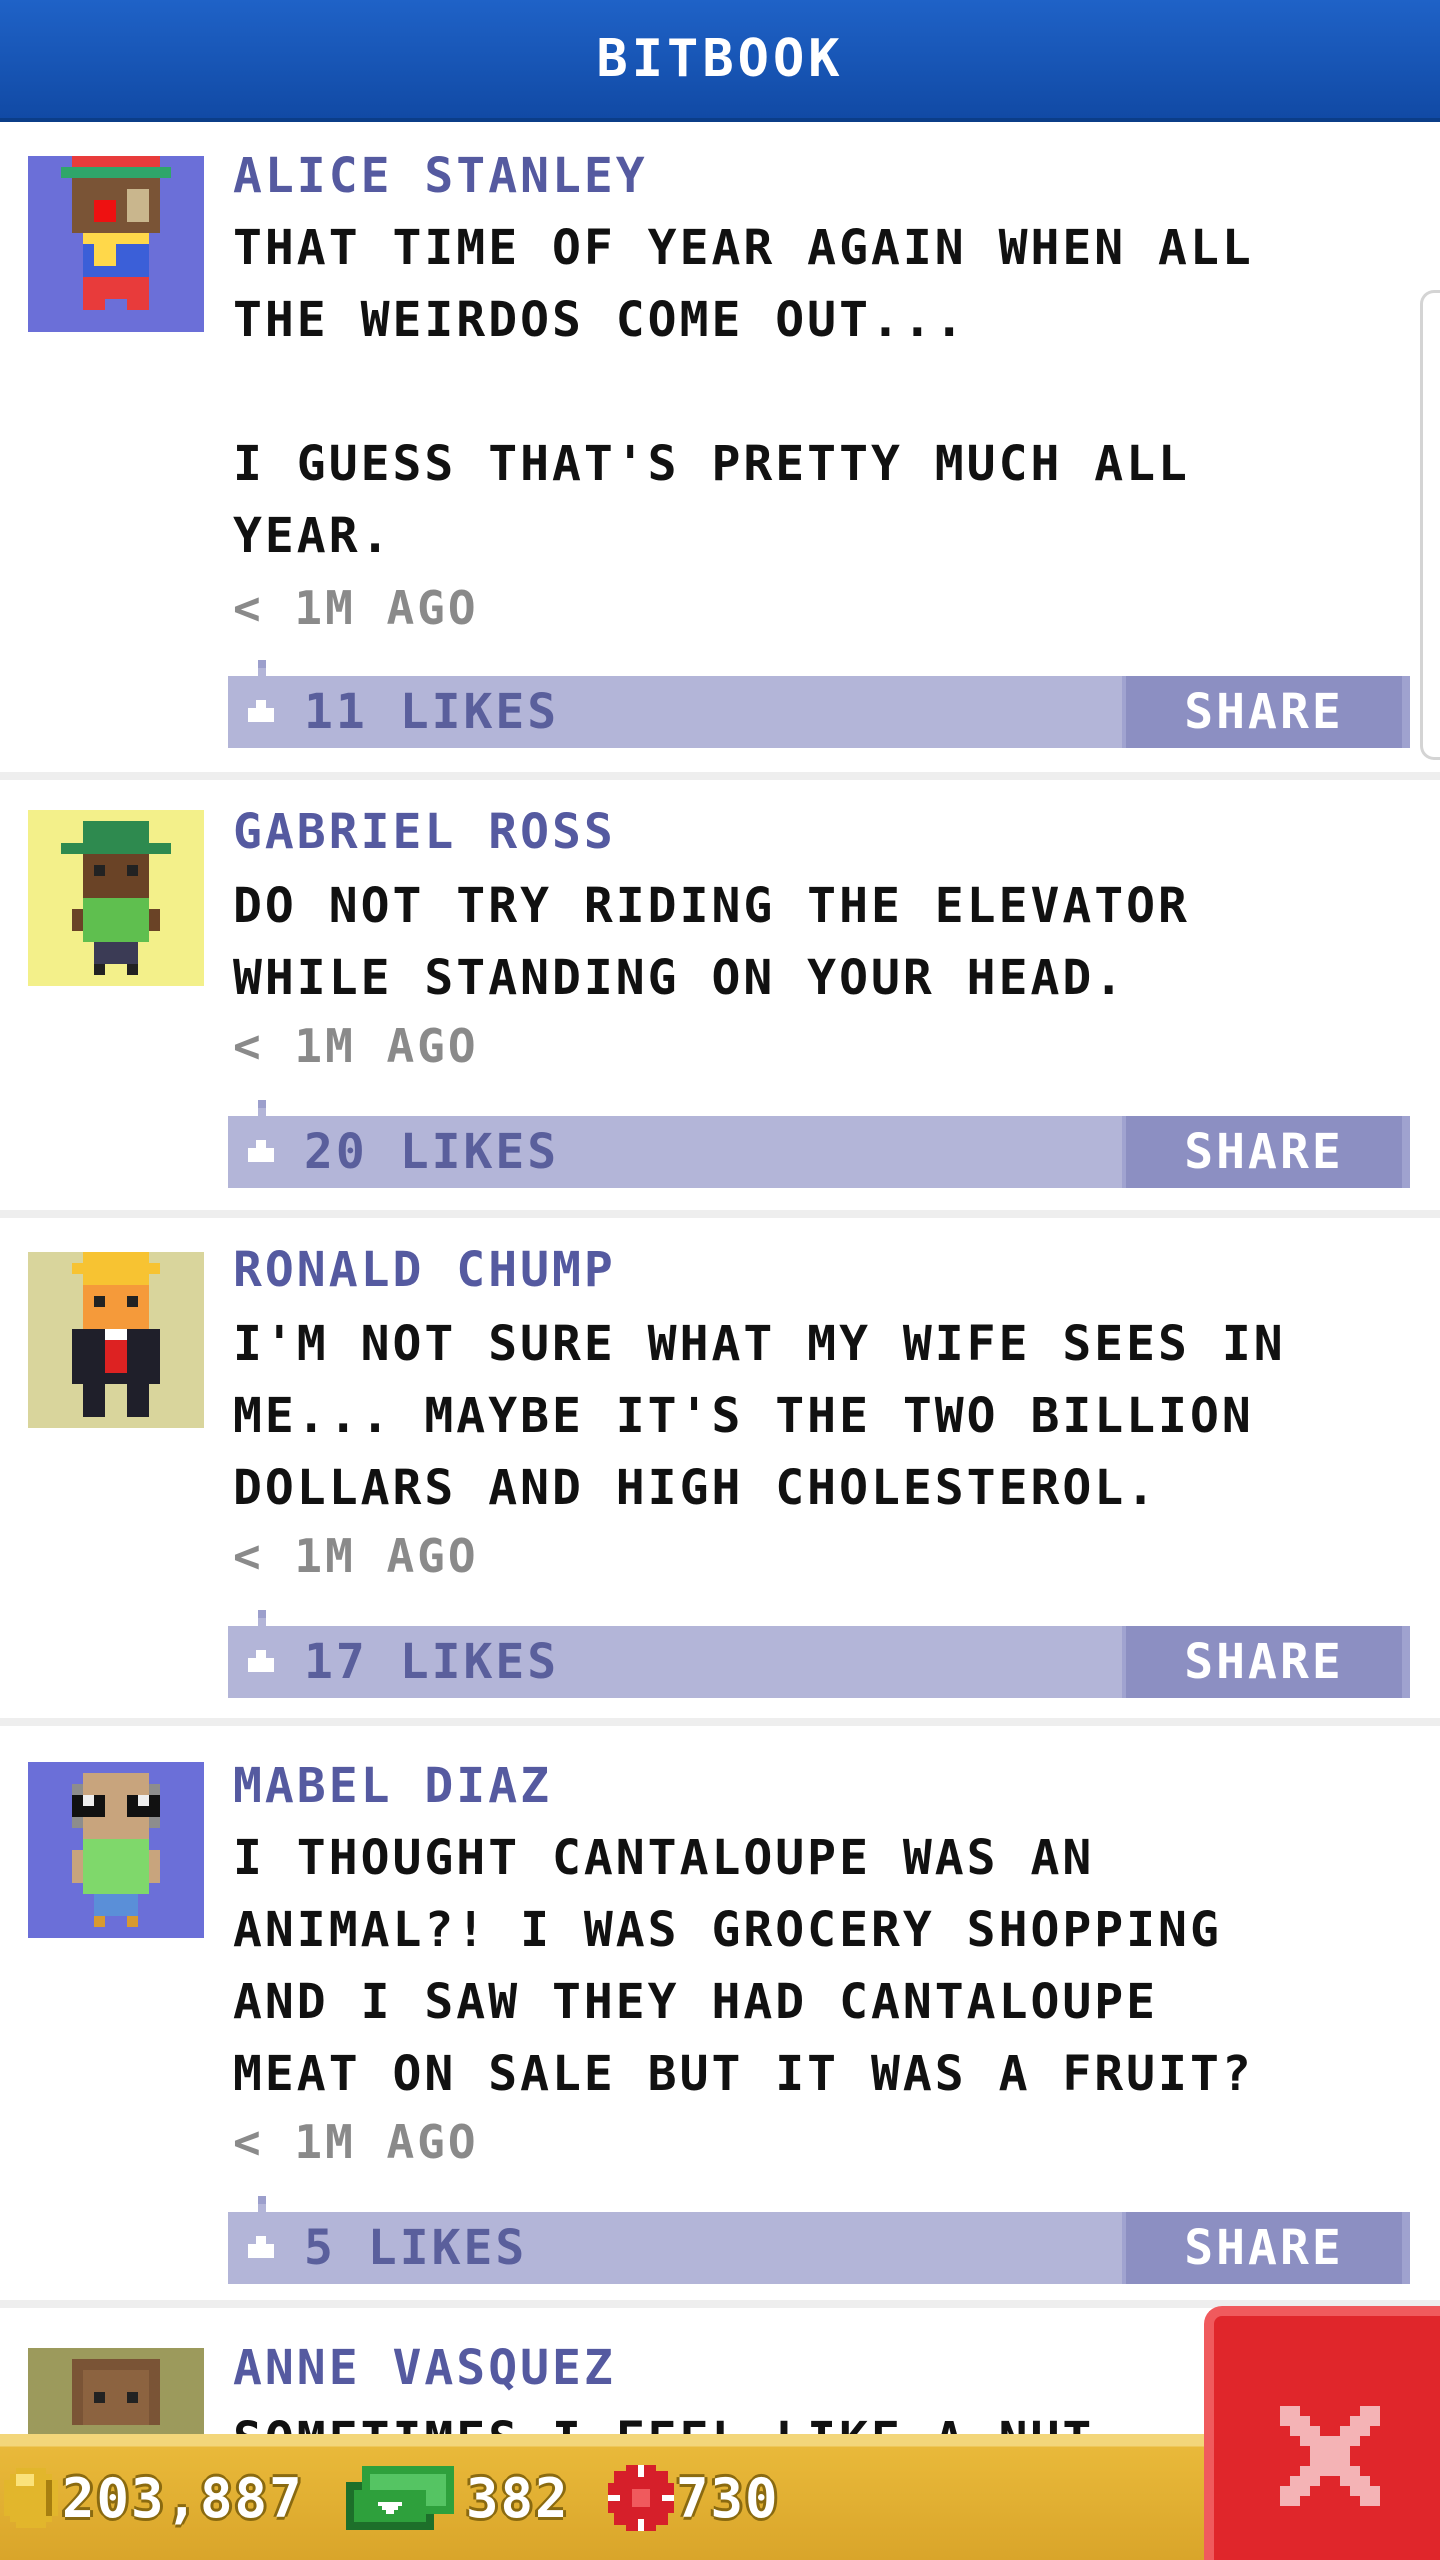  I want to click on likes-count: 17 LIKES, so click(432, 1662).